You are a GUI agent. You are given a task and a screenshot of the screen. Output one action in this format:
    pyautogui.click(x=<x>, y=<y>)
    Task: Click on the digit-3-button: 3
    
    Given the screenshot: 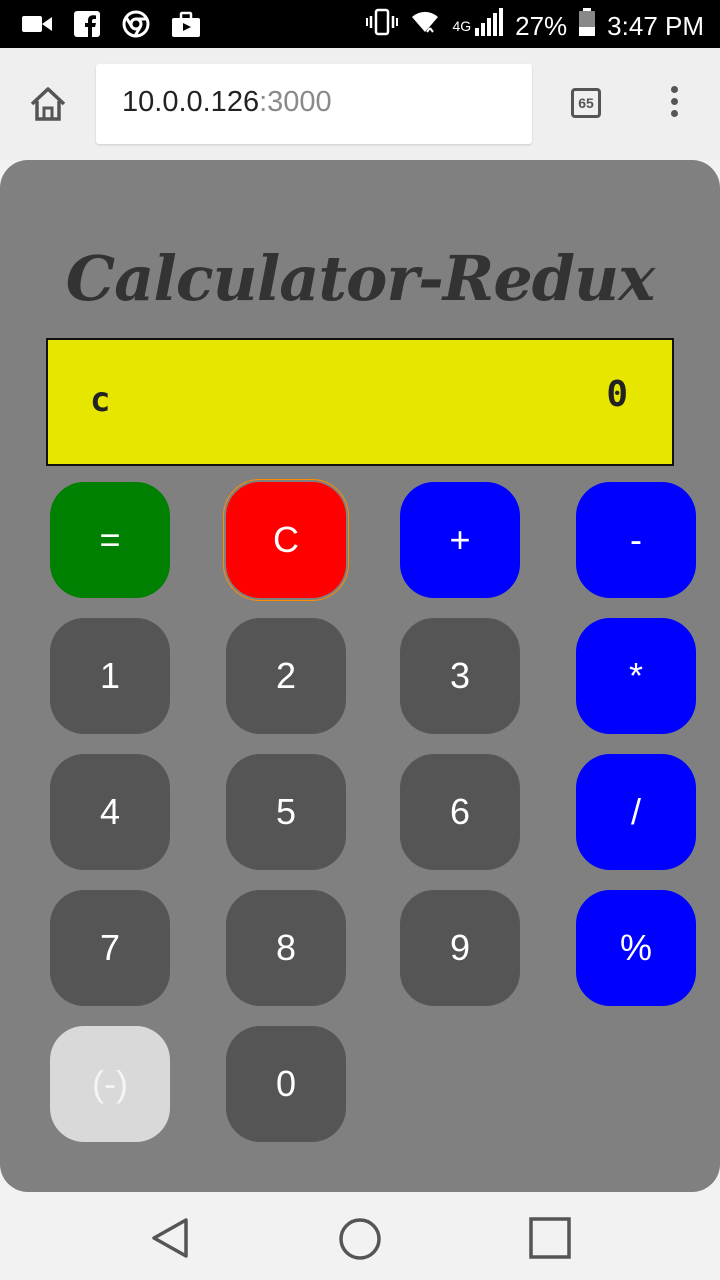 What is the action you would take?
    pyautogui.click(x=460, y=676)
    